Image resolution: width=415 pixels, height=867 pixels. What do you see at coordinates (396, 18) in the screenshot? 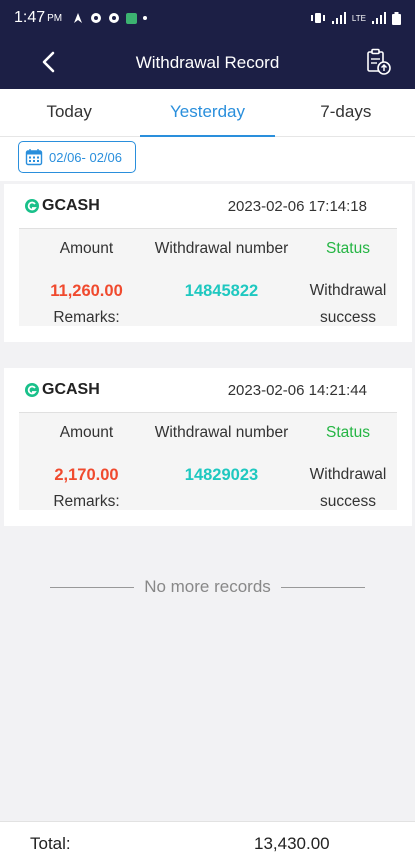
I see `battery-icon` at bounding box center [396, 18].